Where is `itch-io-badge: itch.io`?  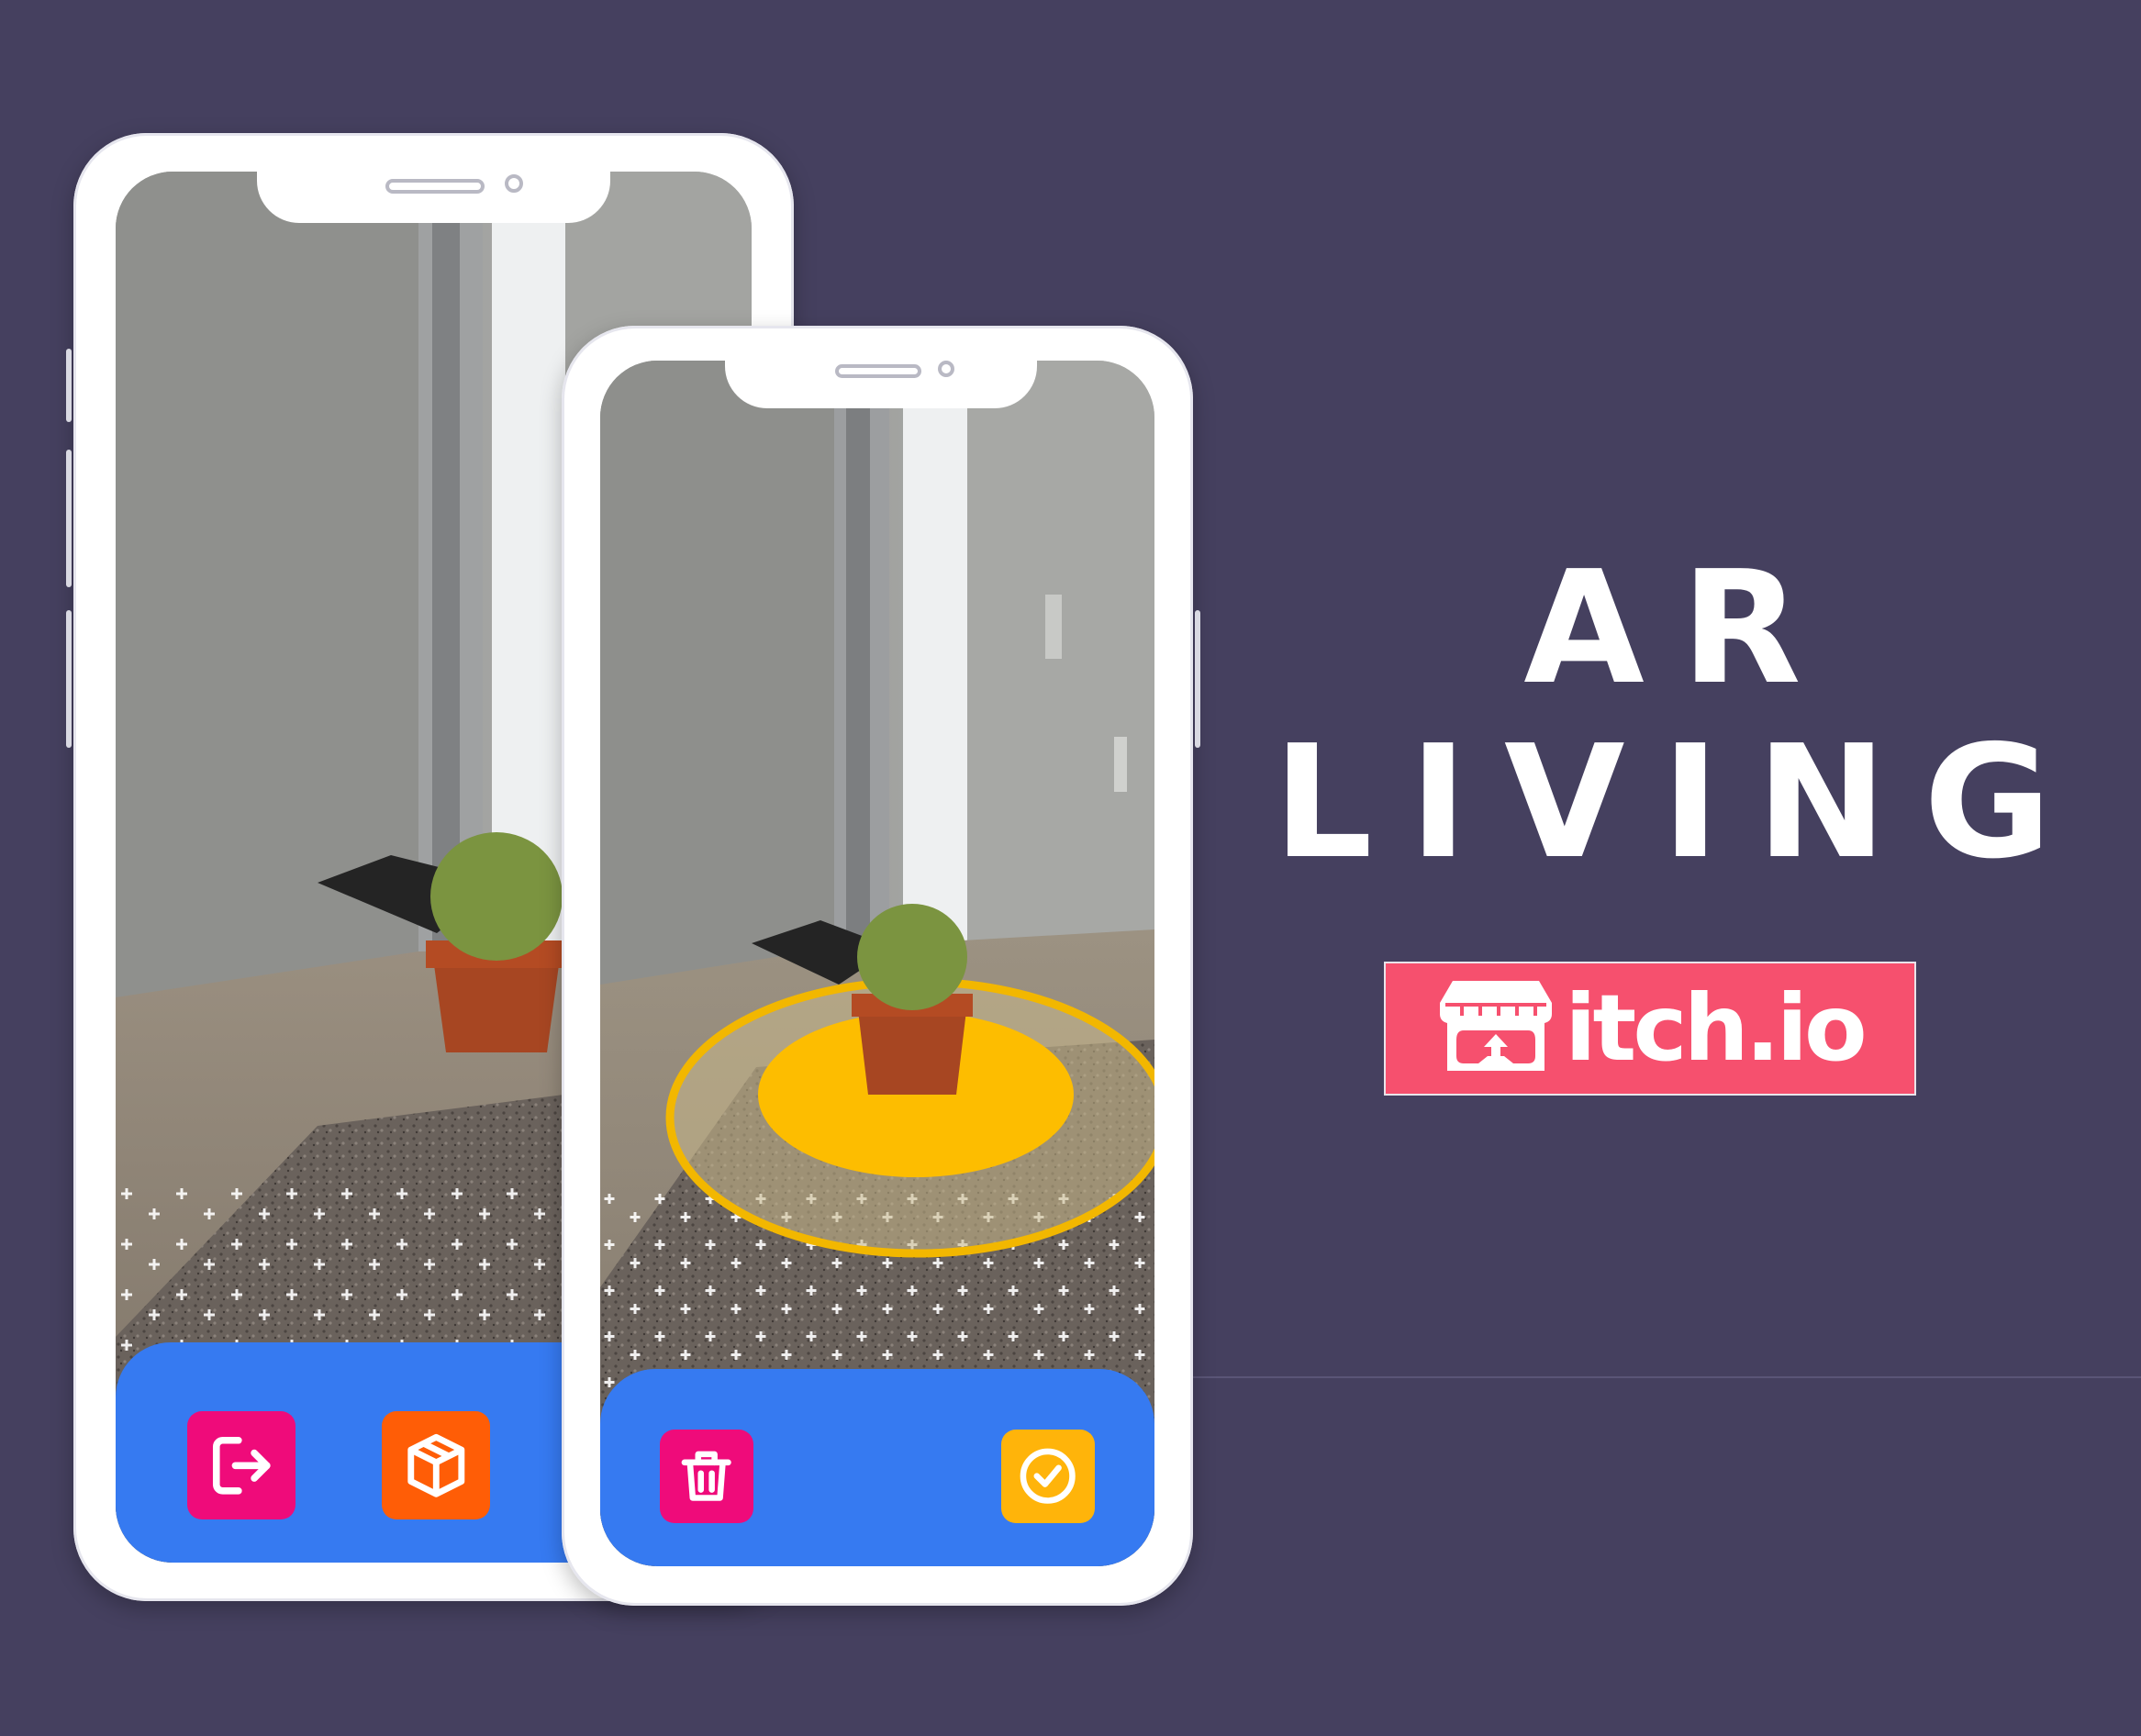 itch-io-badge: itch.io is located at coordinates (1650, 1029).